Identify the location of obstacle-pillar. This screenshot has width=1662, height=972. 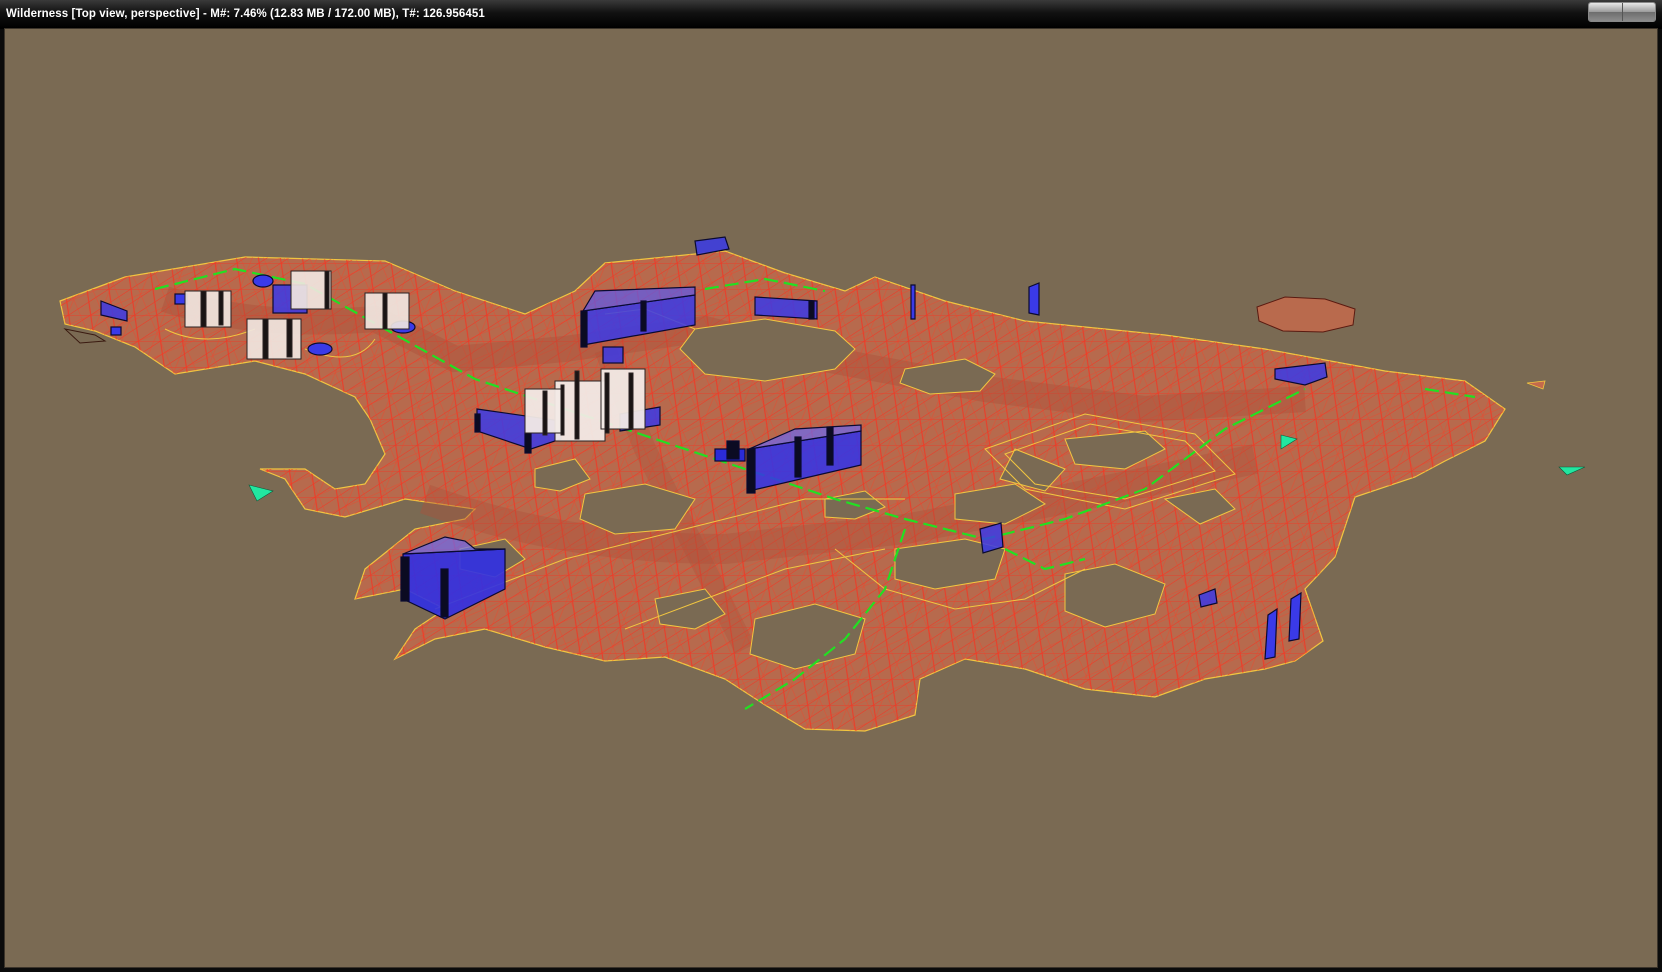
(991, 538).